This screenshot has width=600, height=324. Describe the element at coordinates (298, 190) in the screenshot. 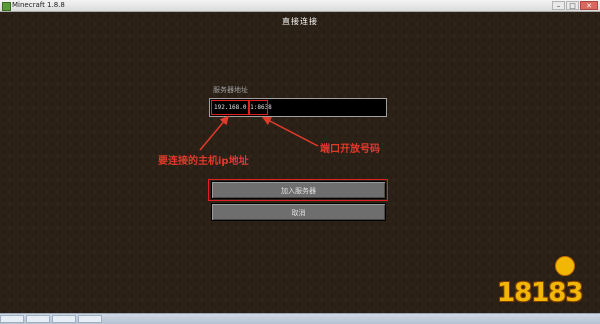

I see `join-server-button: 加入服务器` at that location.